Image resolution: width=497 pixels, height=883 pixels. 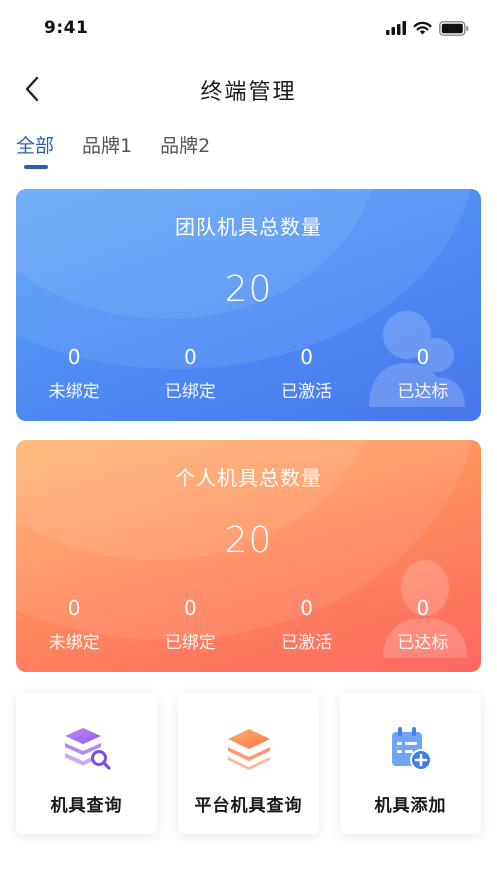 What do you see at coordinates (86, 806) in the screenshot?
I see `action-label: 机具查询` at bounding box center [86, 806].